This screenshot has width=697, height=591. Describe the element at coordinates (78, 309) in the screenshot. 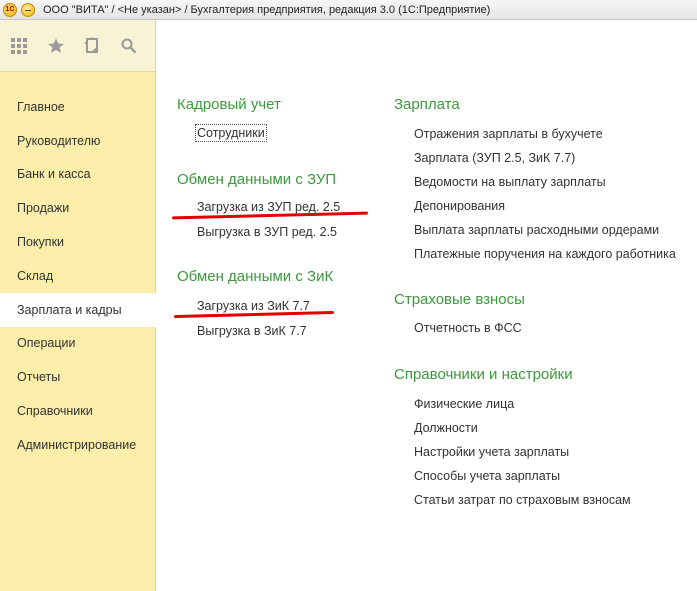

I see `sidebar-item-salary: Зарплата и кадры` at that location.